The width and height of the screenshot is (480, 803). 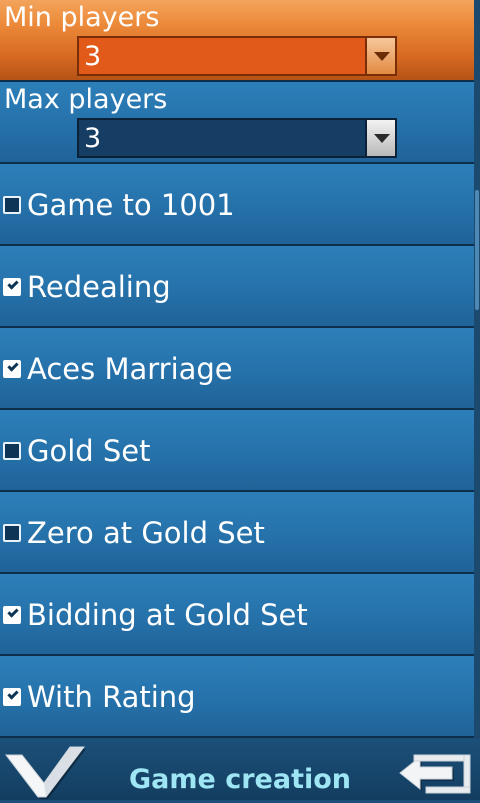 I want to click on option-gold-set: Gold Set, so click(x=237, y=451).